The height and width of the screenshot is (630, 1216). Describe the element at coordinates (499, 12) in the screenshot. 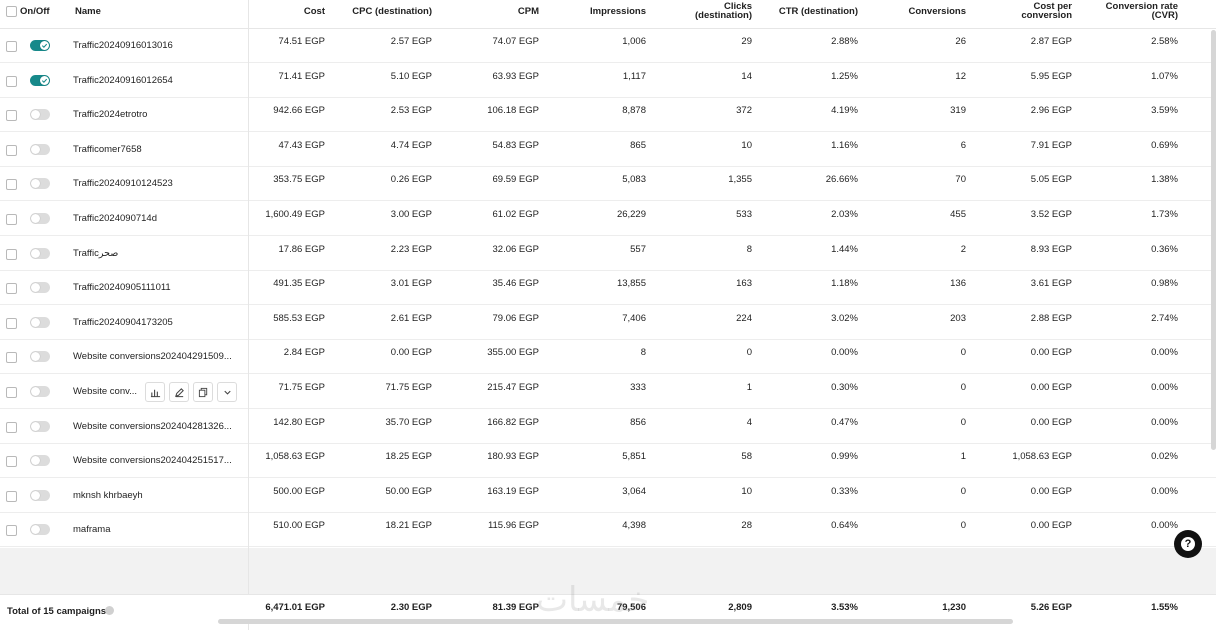

I see `header-cpm: CPM` at that location.